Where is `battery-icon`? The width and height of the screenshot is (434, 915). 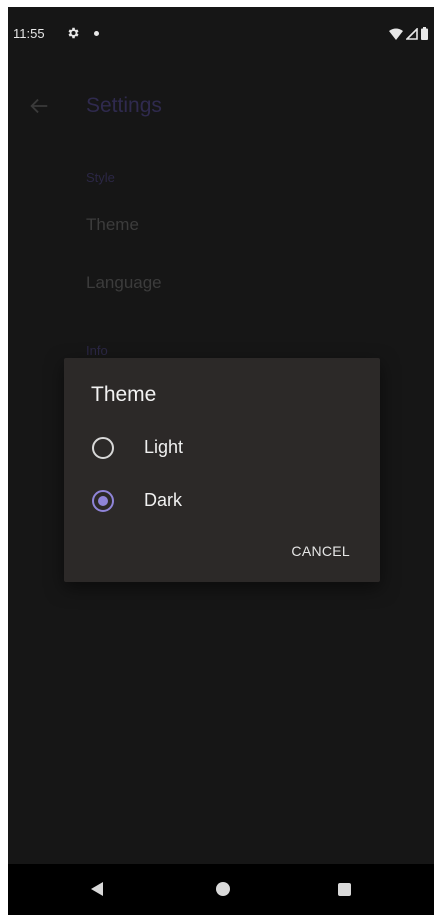 battery-icon is located at coordinates (424, 33).